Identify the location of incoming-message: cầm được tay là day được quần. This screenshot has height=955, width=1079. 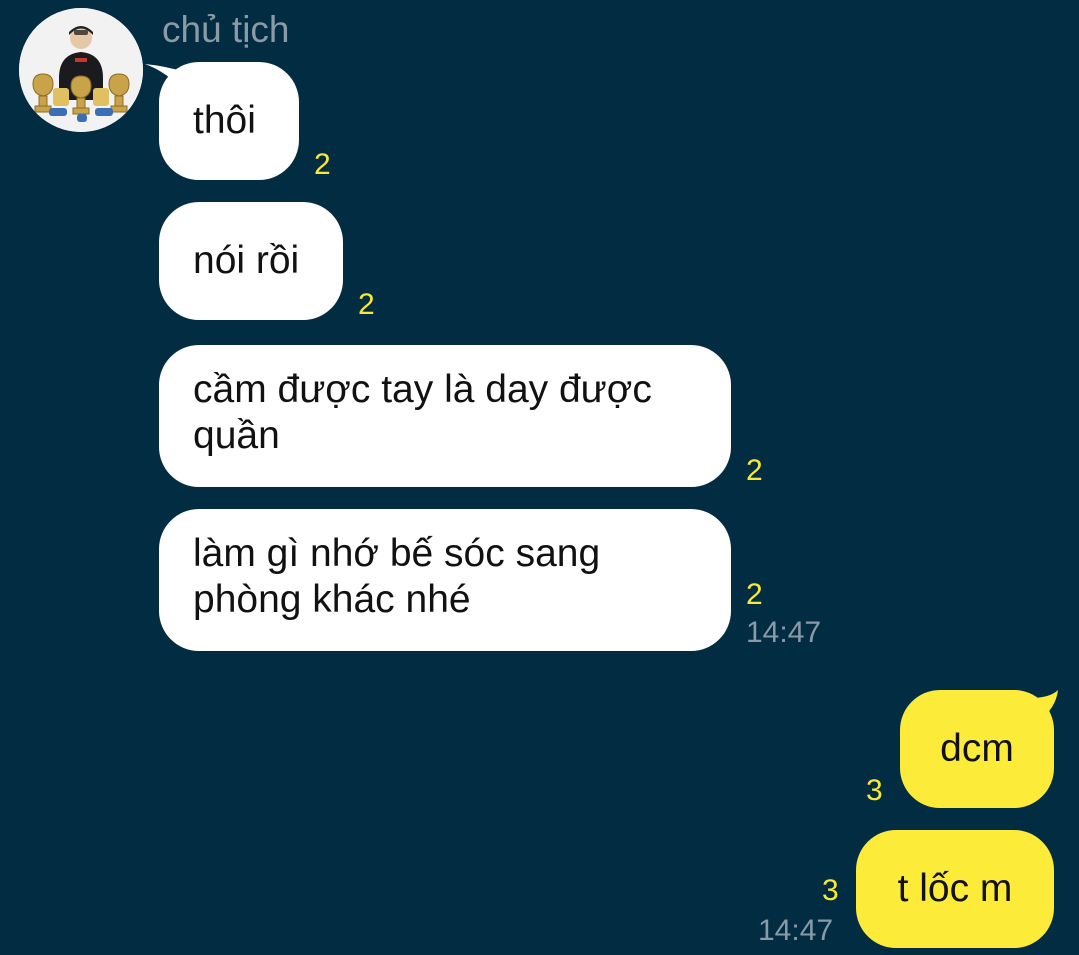
(445, 416).